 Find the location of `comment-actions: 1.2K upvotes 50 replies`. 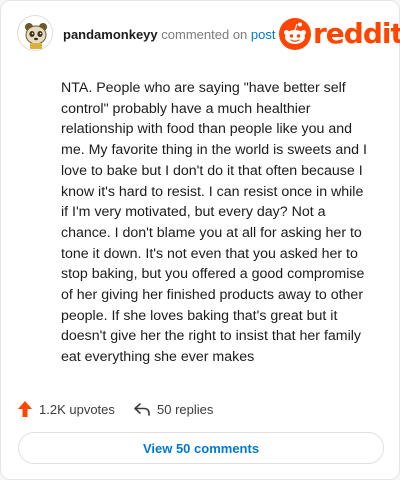

comment-actions: 1.2K upvotes 50 replies is located at coordinates (200, 409).